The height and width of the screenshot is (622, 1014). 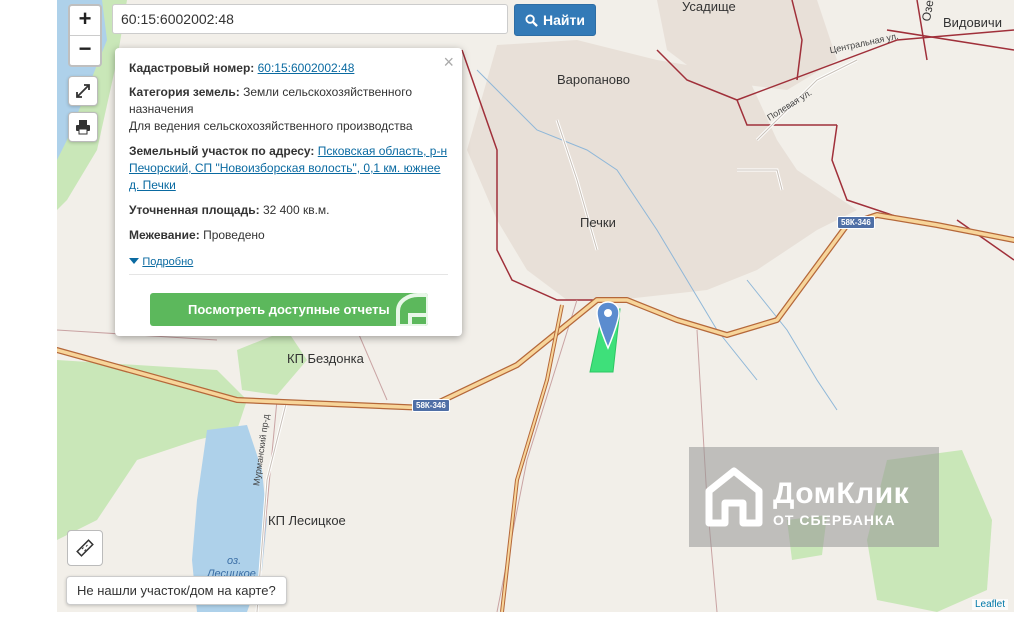 I want to click on cadastral-row: Кадастровый номер: 60:15:6002002:48, so click(x=288, y=68).